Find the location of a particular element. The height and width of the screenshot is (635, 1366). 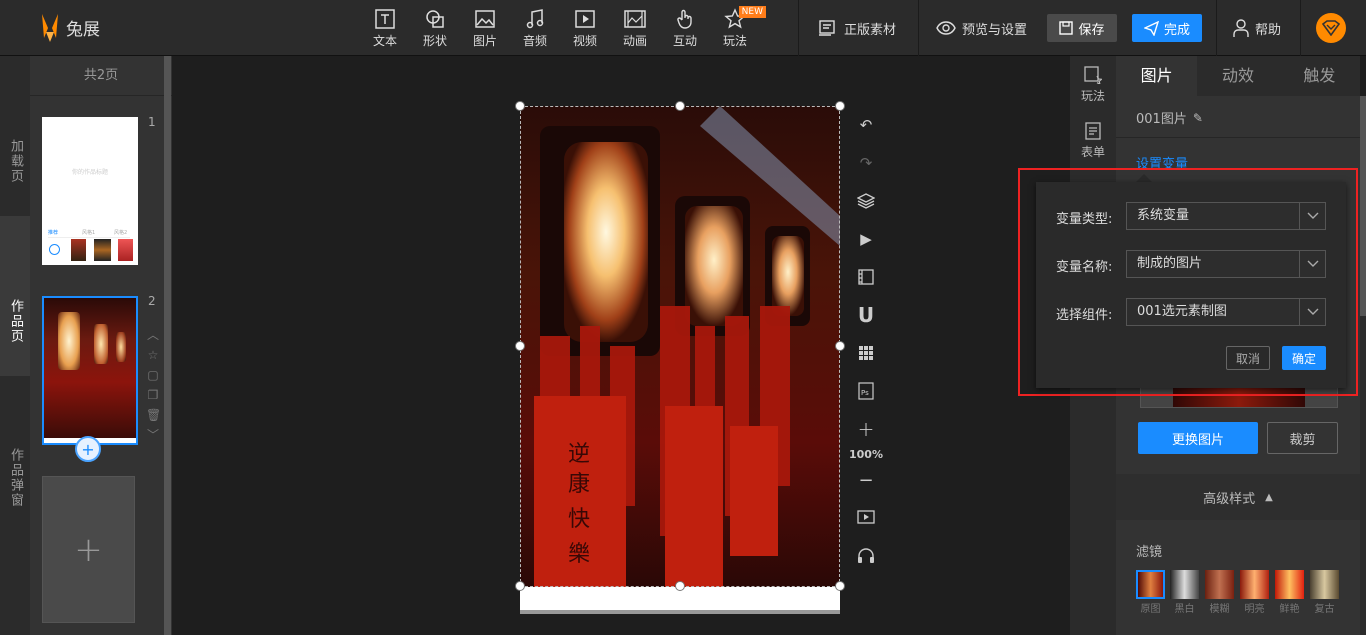

tab-image: 图片 is located at coordinates (1157, 76).